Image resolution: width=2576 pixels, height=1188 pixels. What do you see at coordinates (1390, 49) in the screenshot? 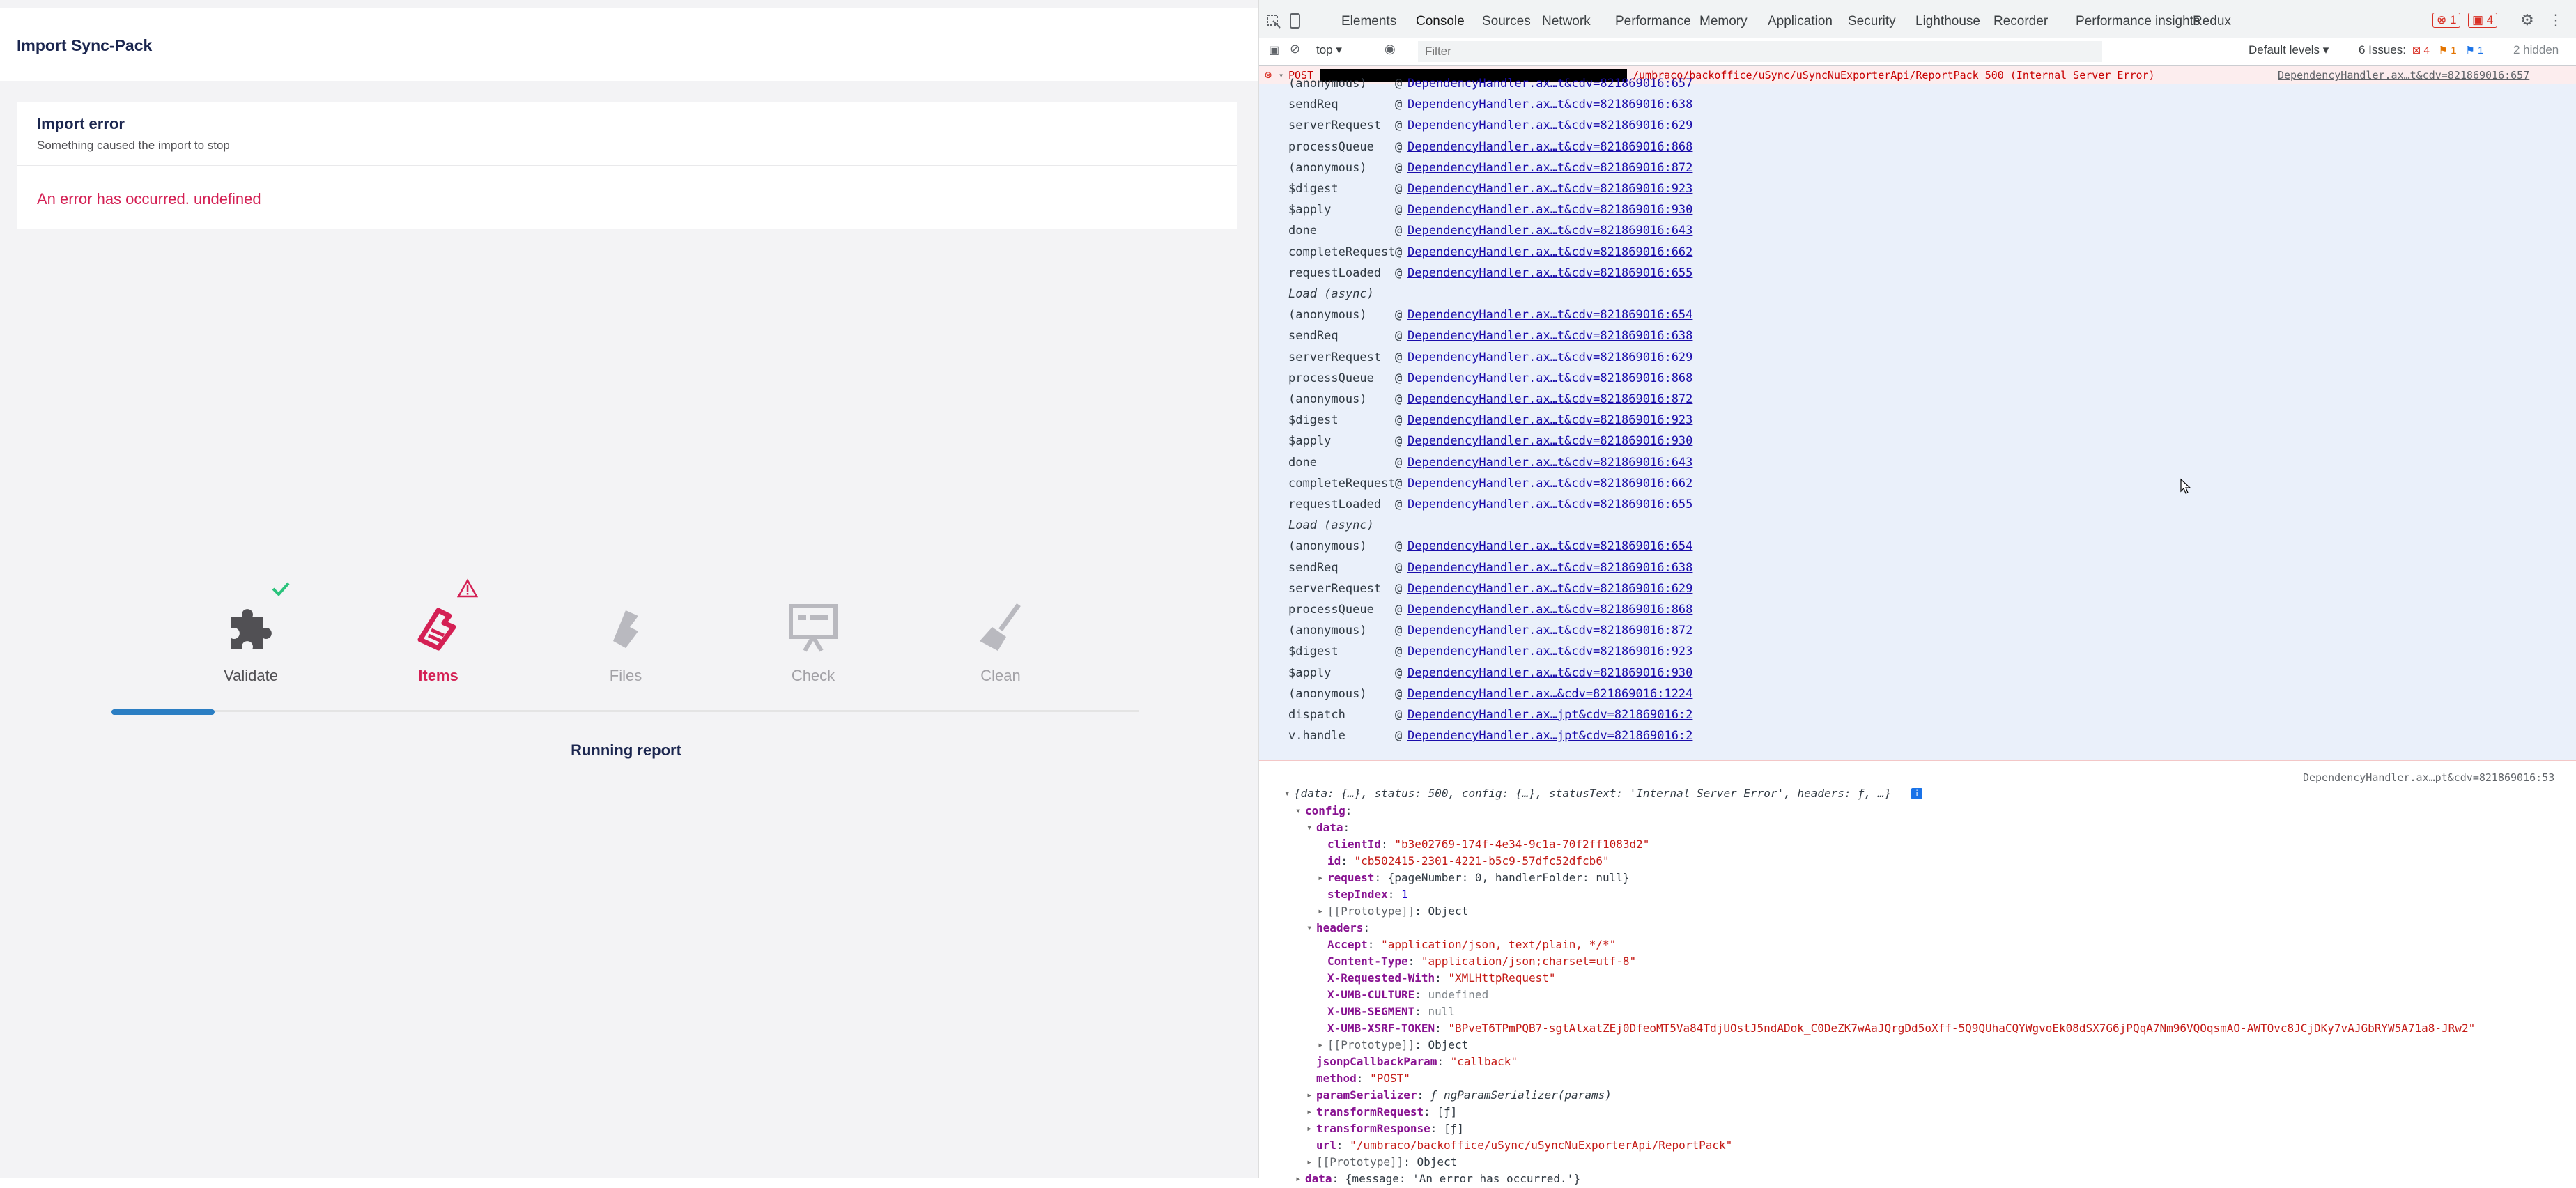
I see `live-expression-icon: ◉` at bounding box center [1390, 49].